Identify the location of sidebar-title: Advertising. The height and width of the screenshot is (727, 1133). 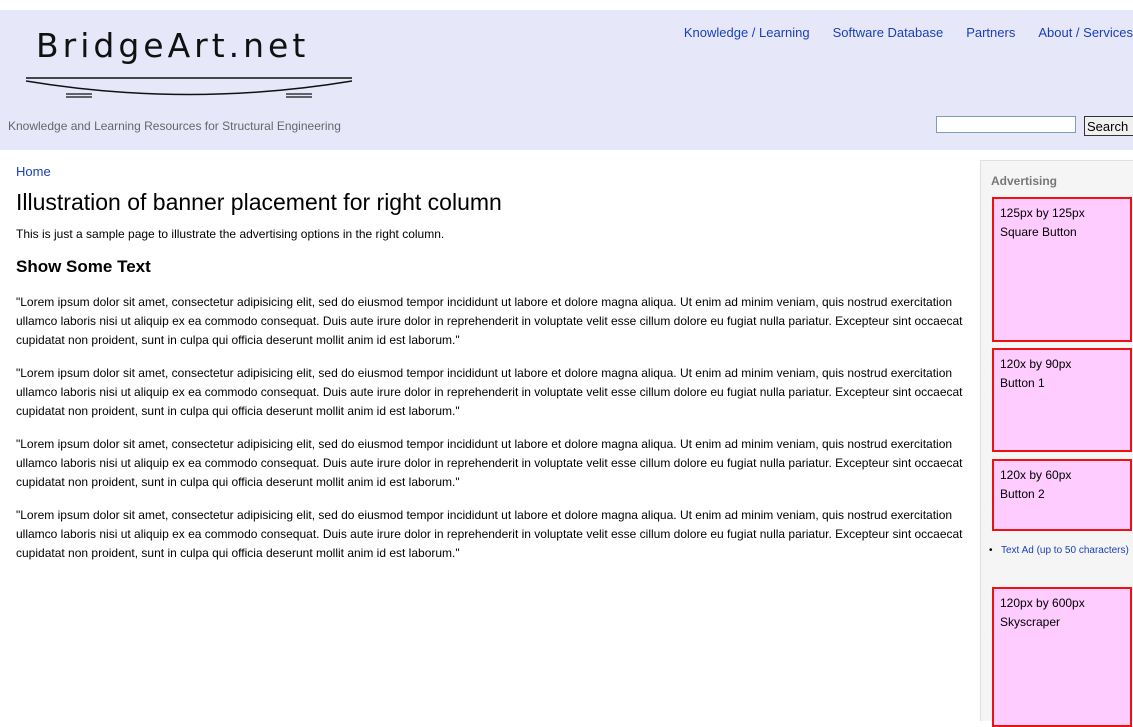
(1024, 181).